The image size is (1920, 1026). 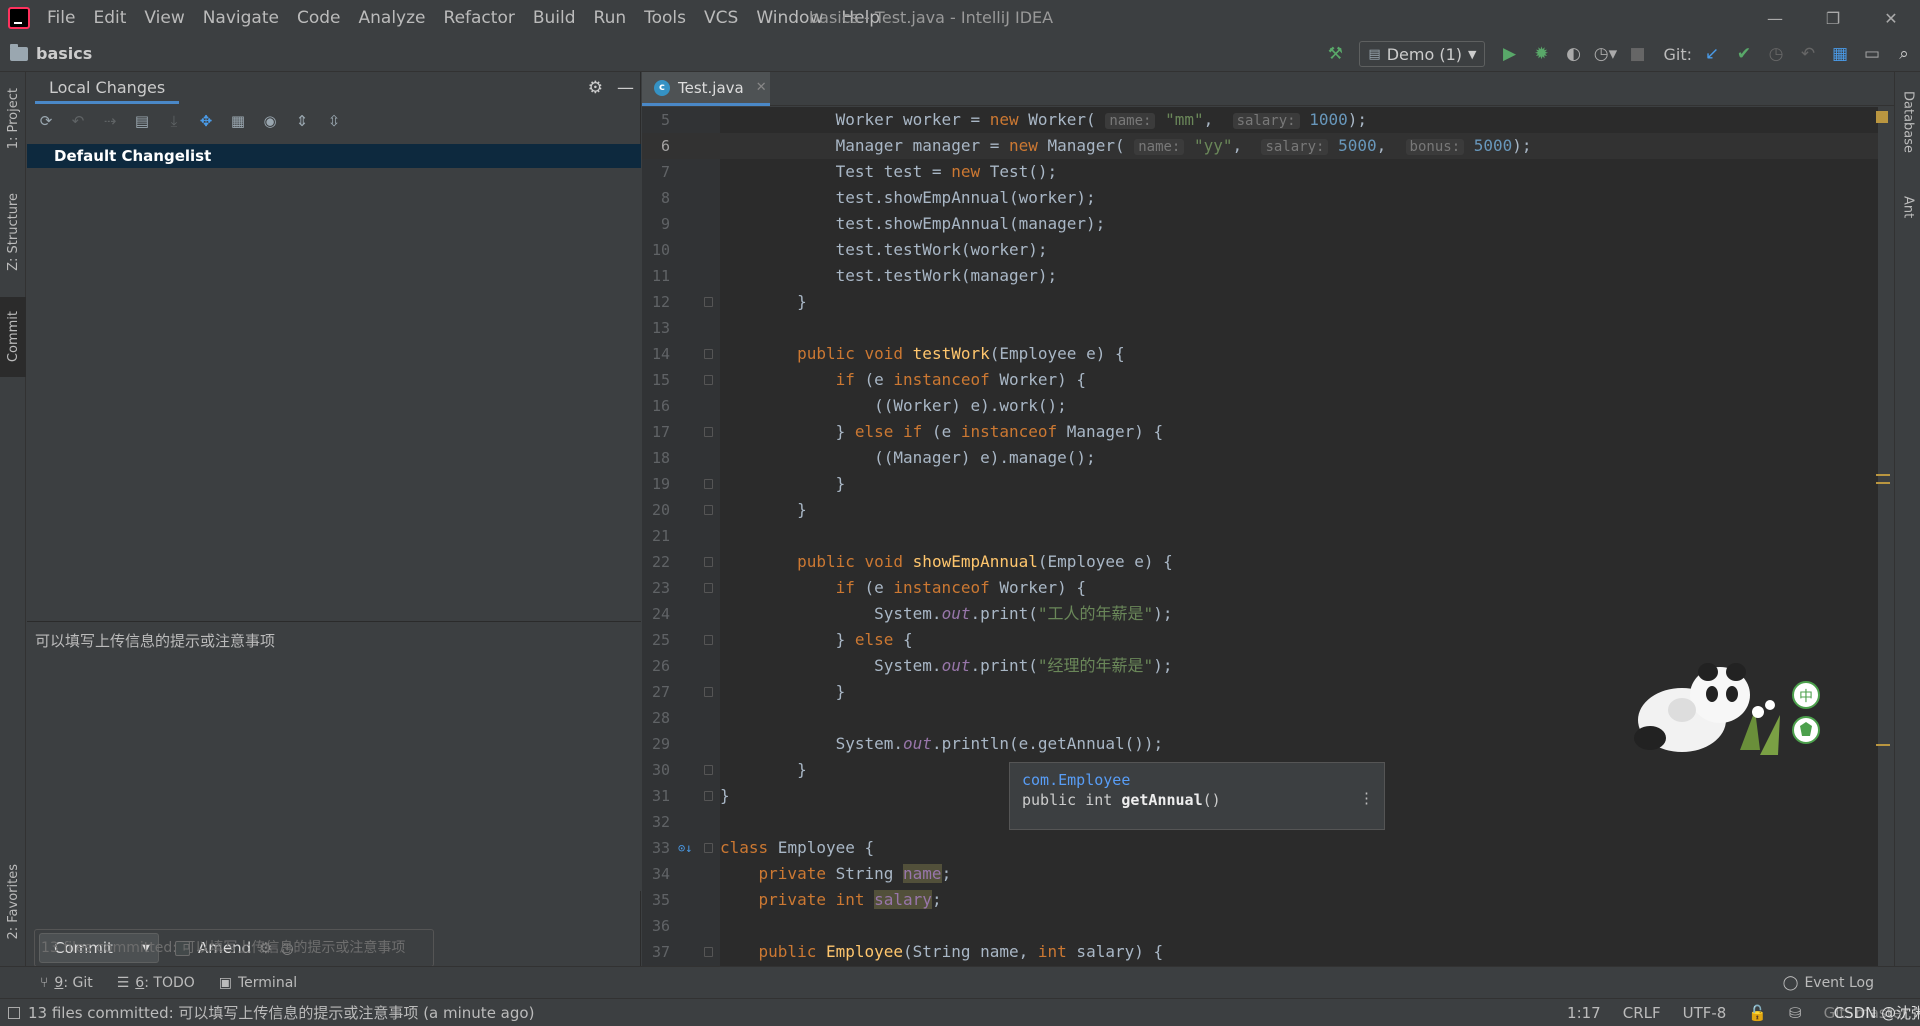 I want to click on hide-panel-icon: —, so click(x=625, y=88).